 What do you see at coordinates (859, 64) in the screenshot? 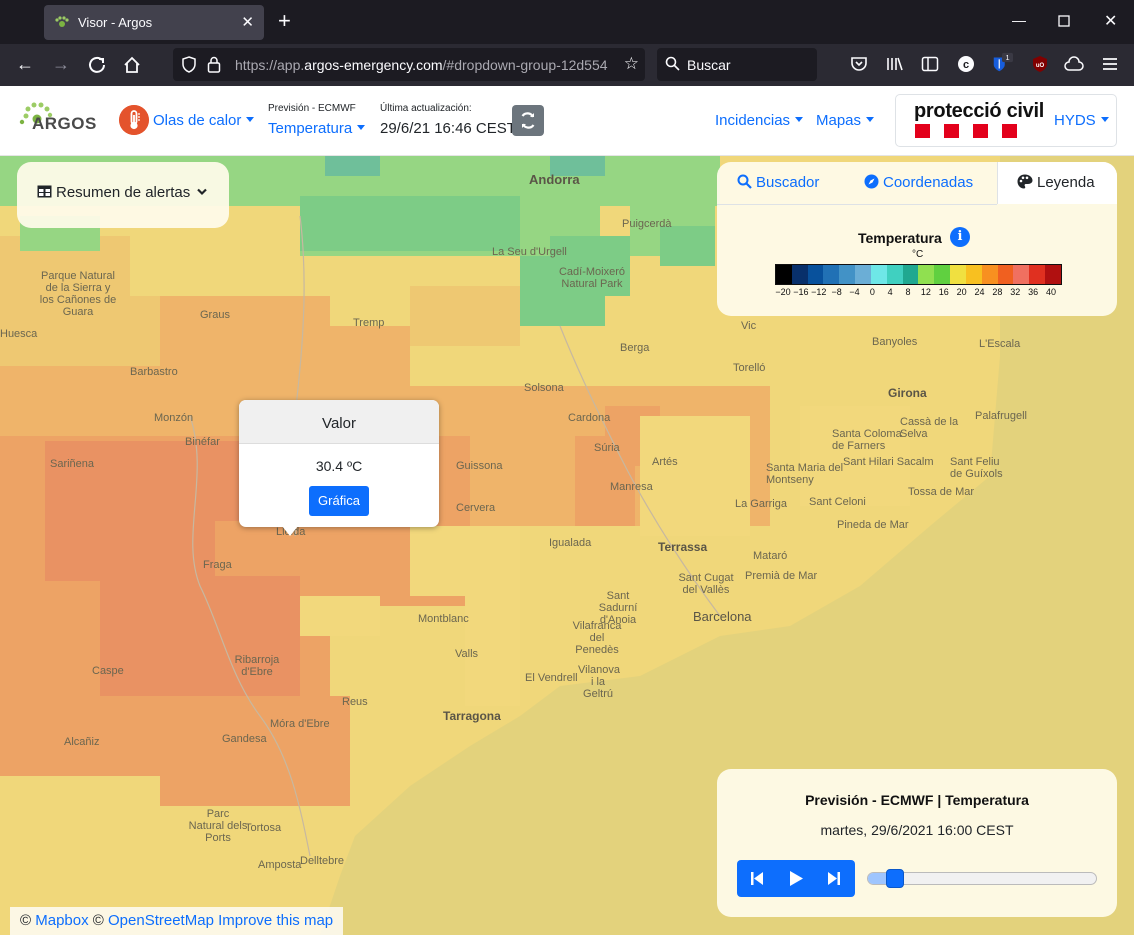
I see `pocket-icon` at bounding box center [859, 64].